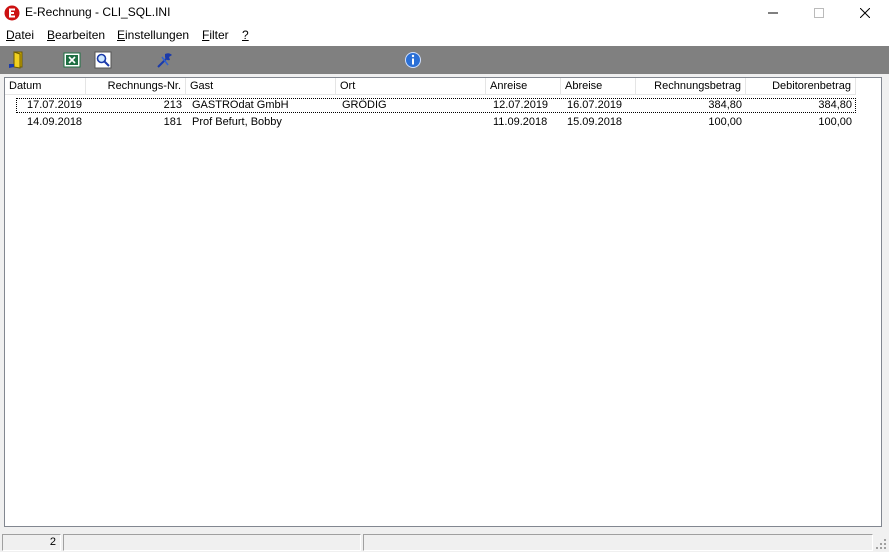 The width and height of the screenshot is (889, 552). I want to click on cell-gast: GASTROdat GmbH, so click(240, 105).